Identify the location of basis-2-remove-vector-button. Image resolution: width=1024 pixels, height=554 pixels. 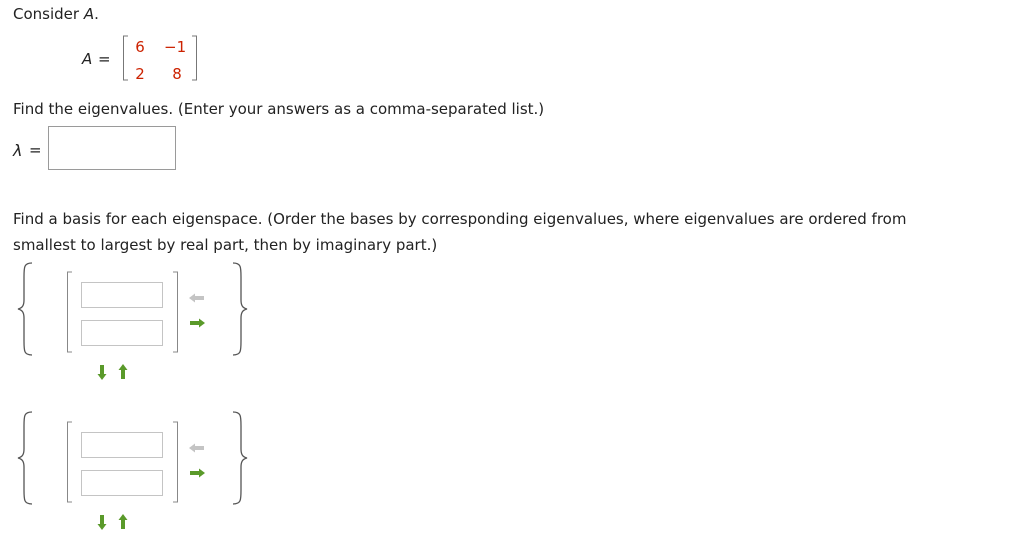
(102, 522).